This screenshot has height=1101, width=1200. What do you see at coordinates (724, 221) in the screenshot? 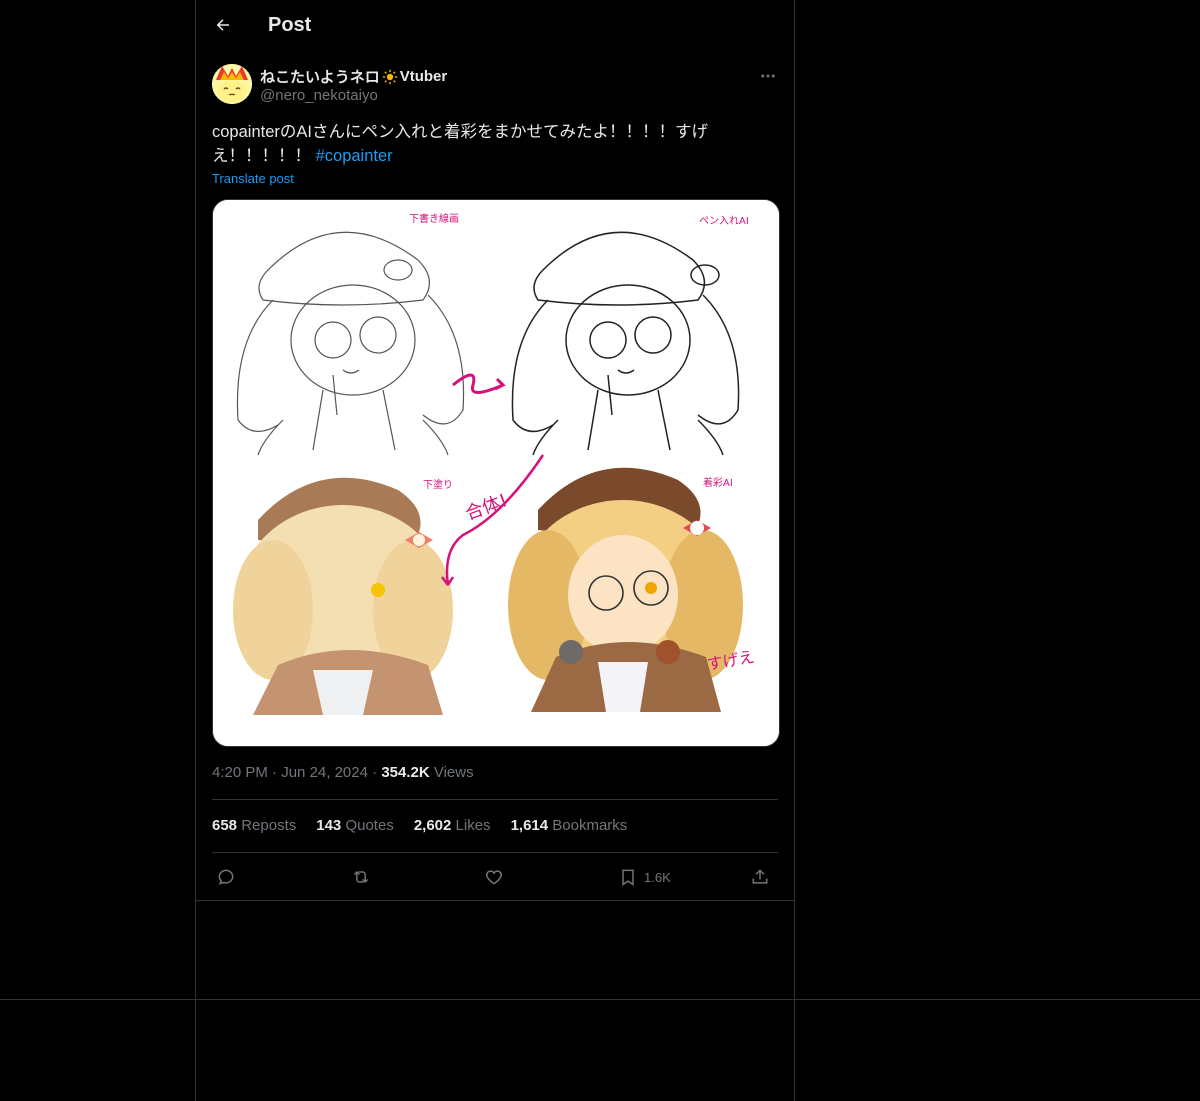
I see `panel-label-lineart: ペン入れAI` at bounding box center [724, 221].